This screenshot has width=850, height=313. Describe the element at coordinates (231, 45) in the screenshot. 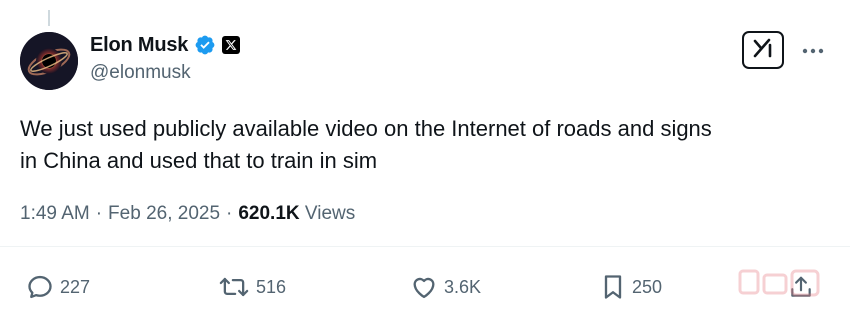

I see `x-logo-icon` at that location.